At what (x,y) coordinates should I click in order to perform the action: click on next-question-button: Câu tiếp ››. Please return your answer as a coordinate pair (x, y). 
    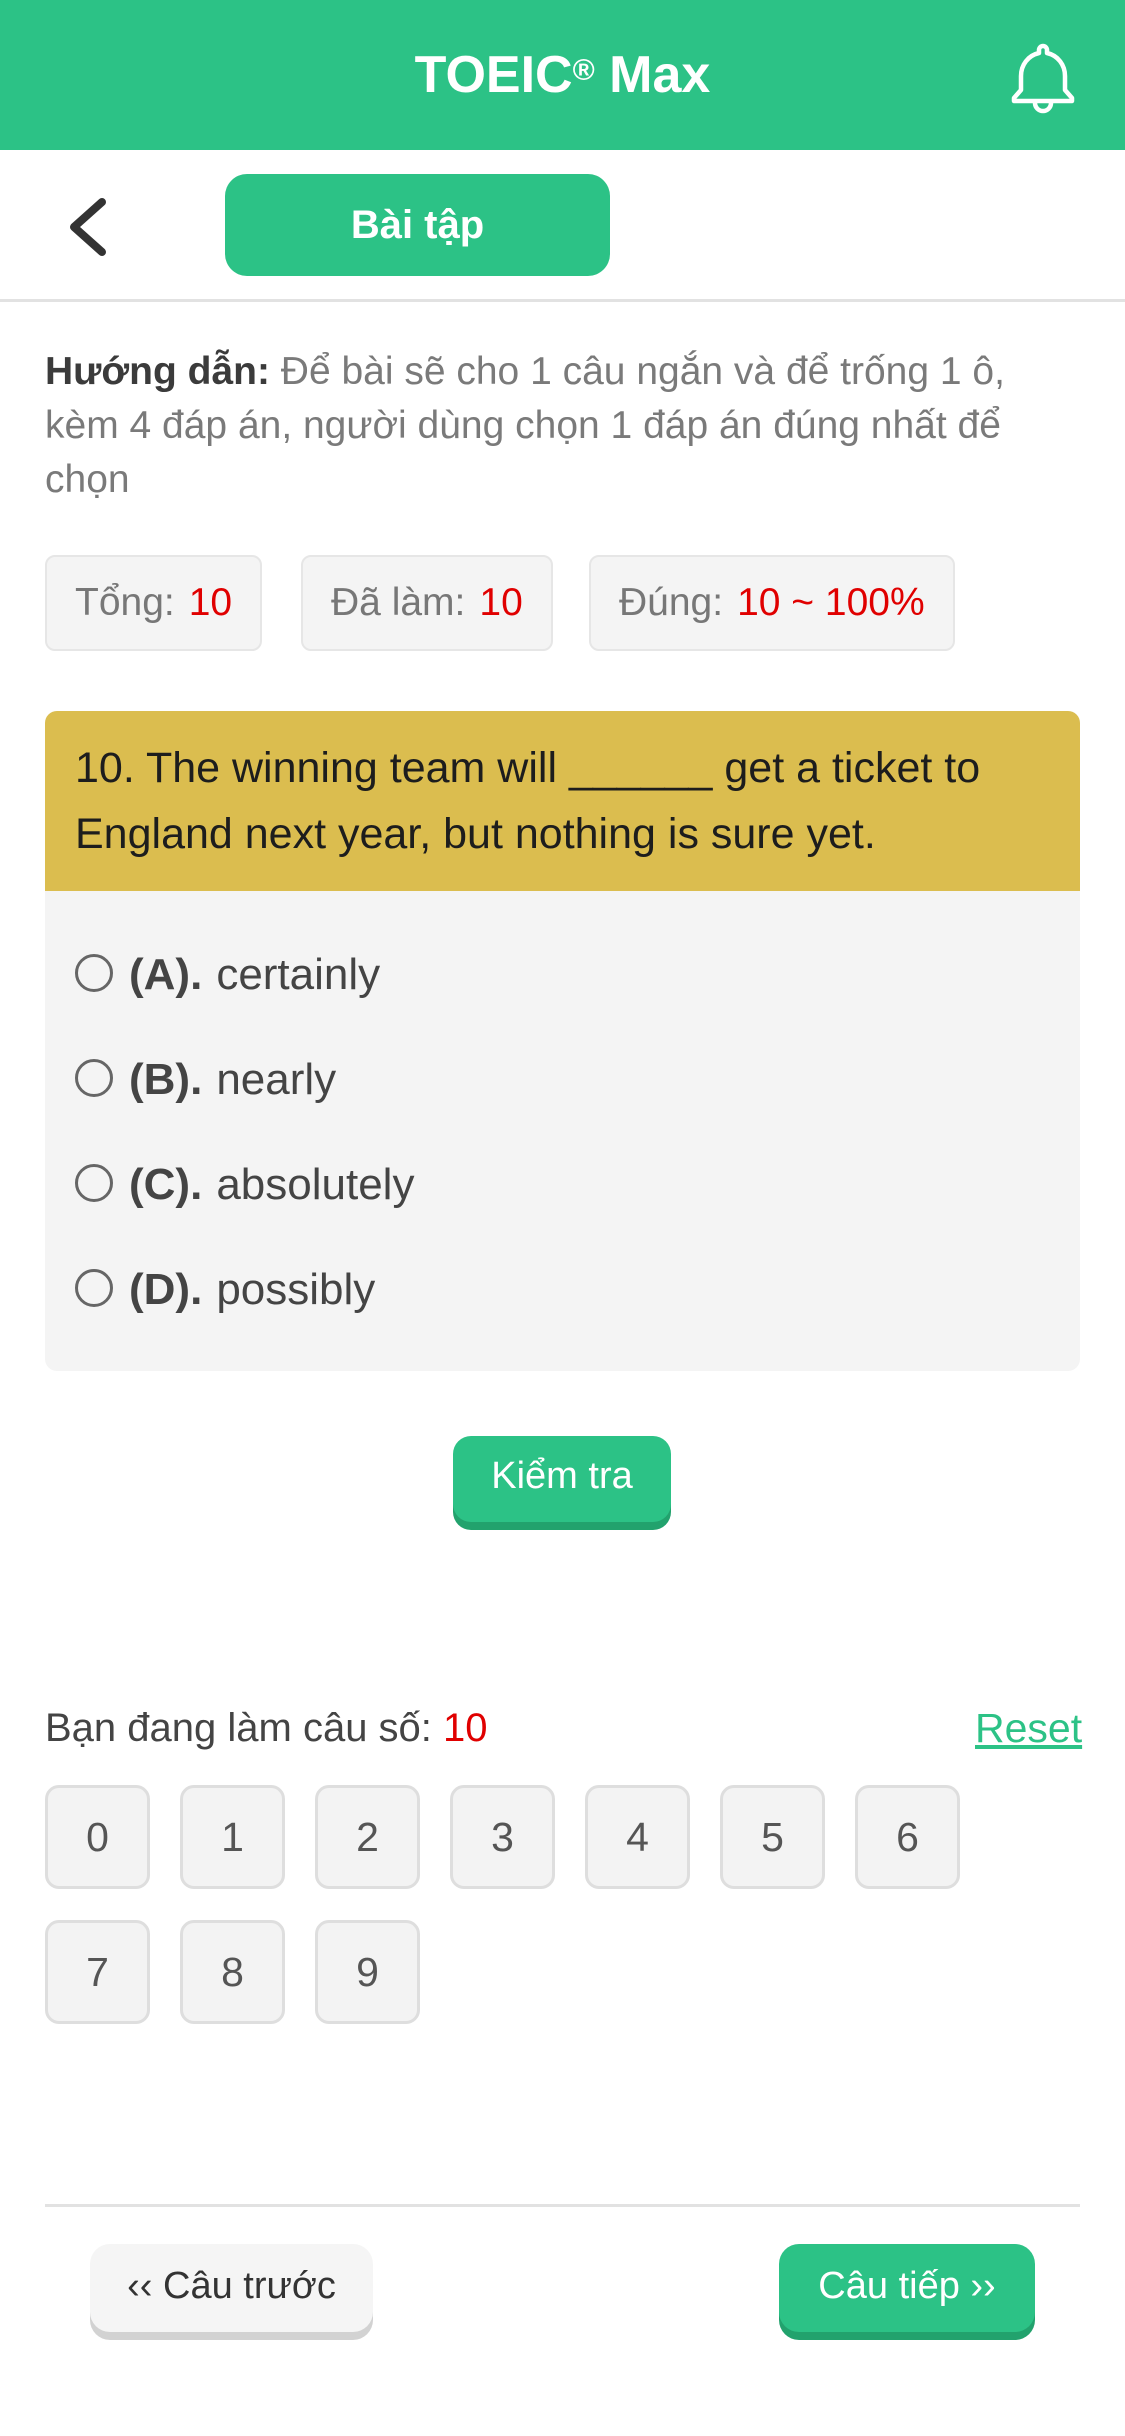
    Looking at the image, I should click on (907, 2288).